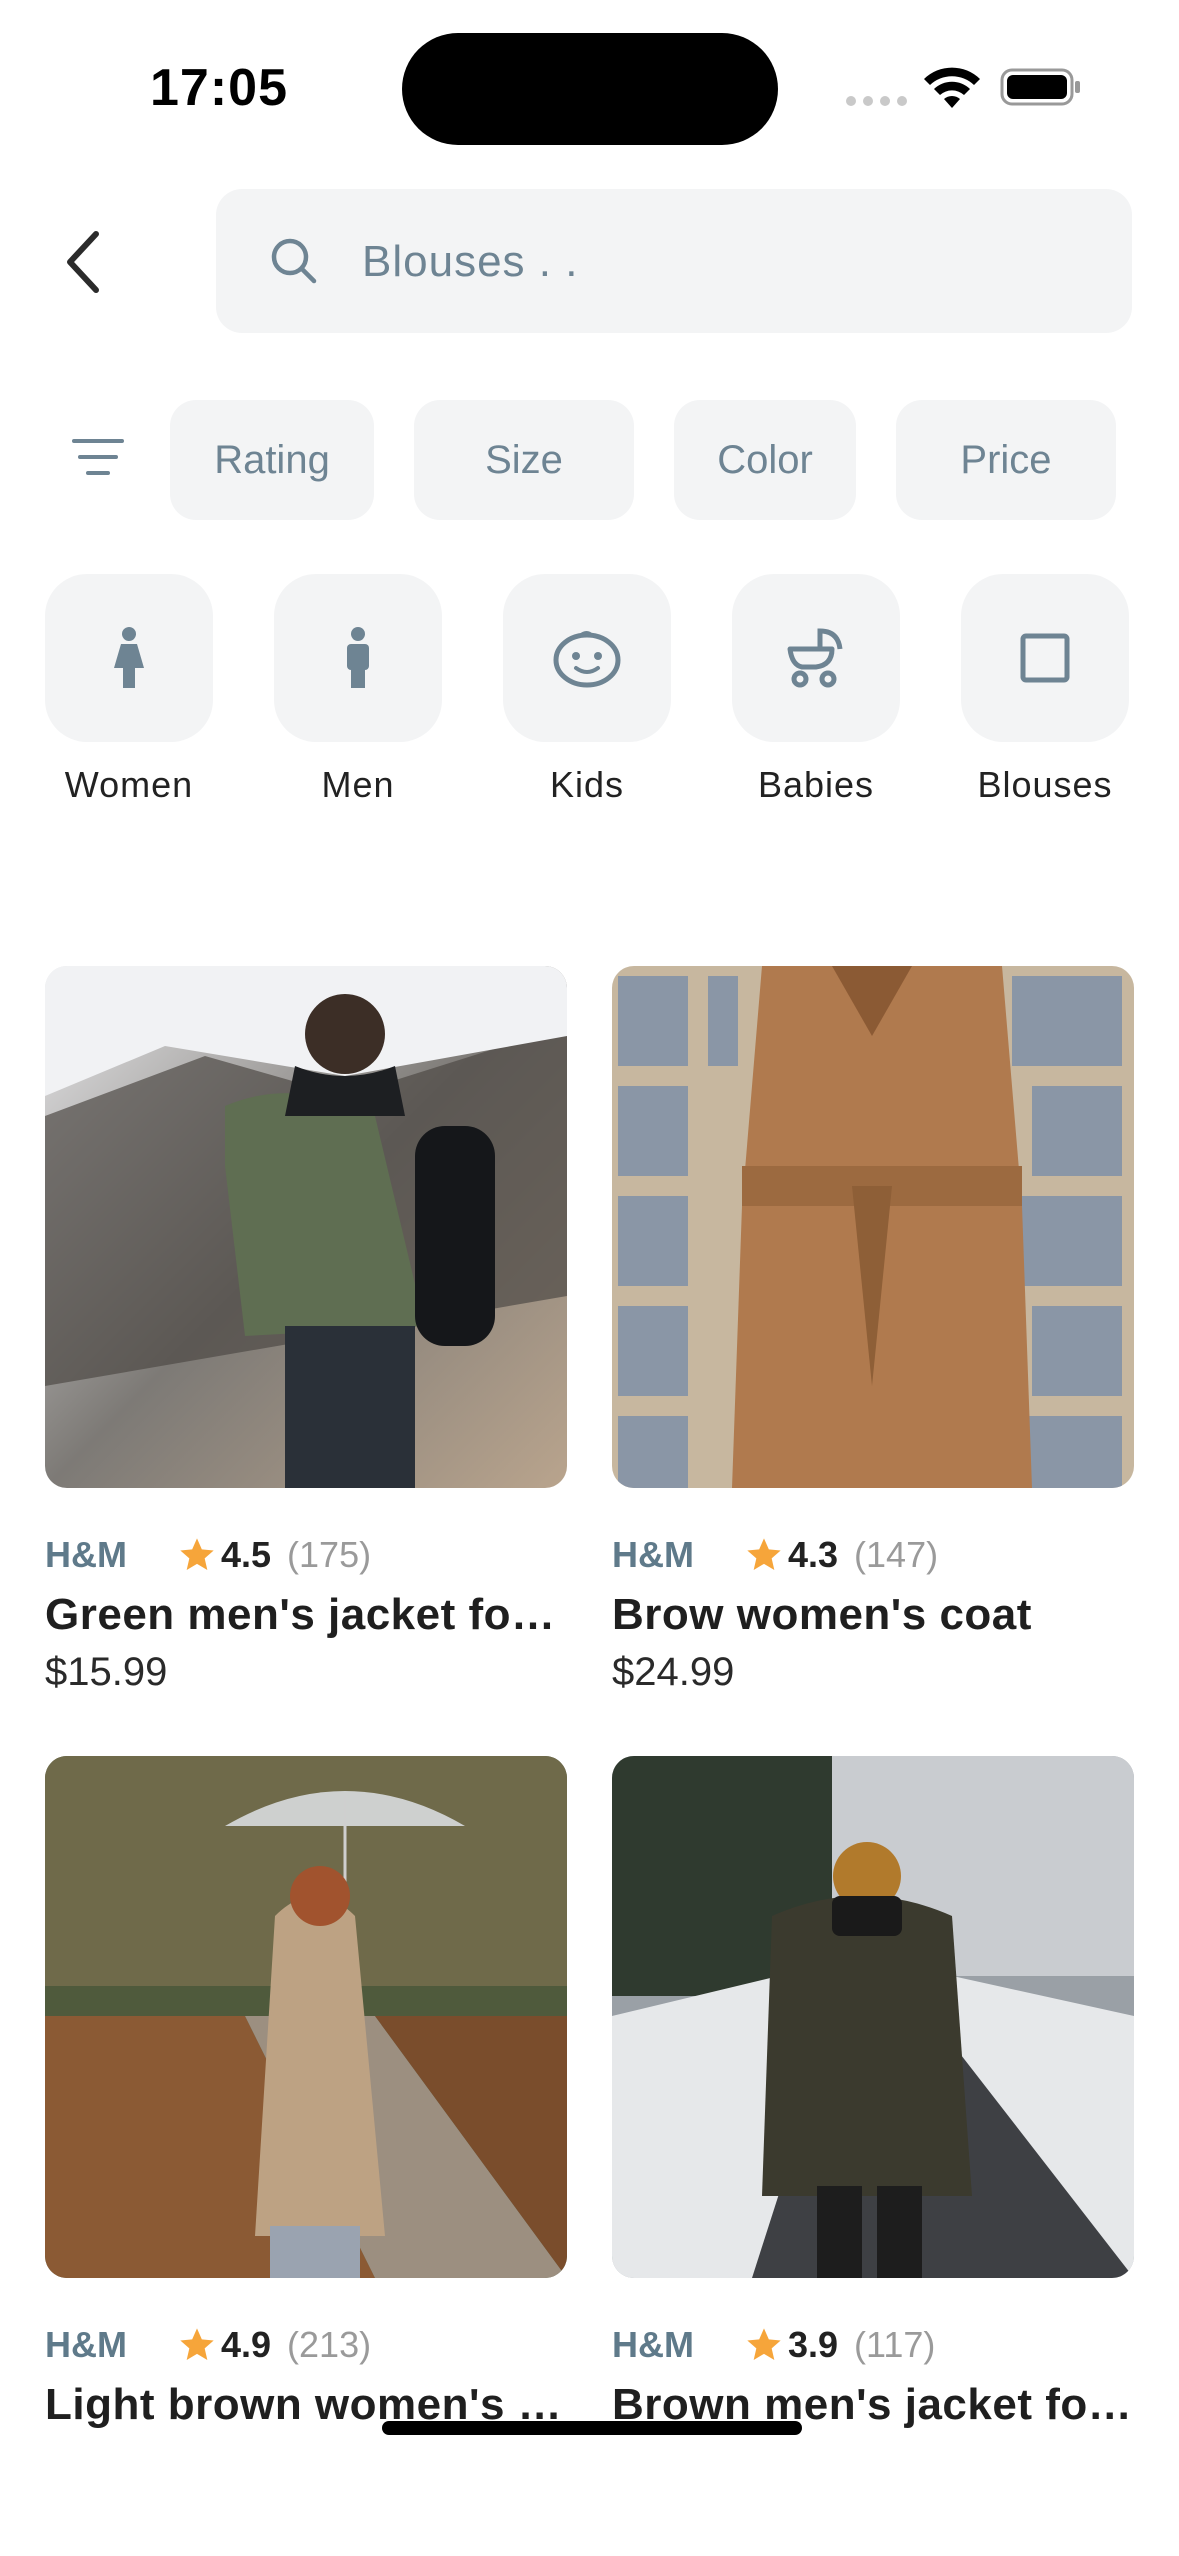  I want to click on search-input: Blouses . ., so click(674, 261).